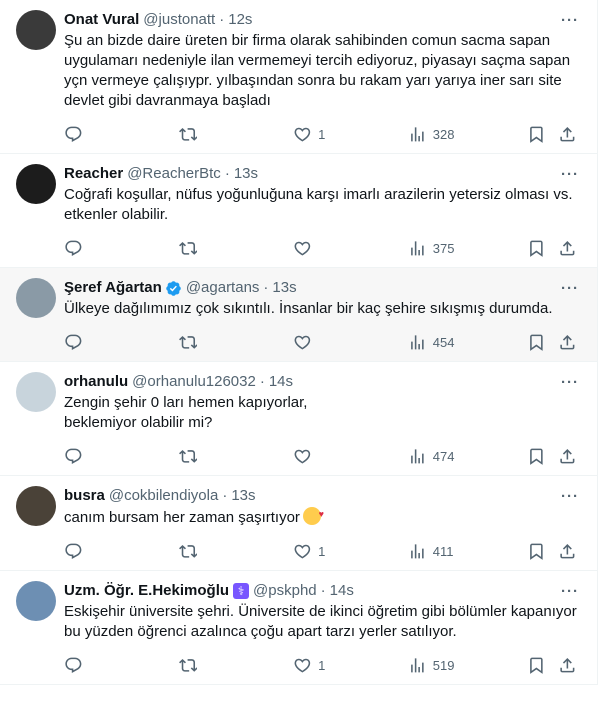 The image size is (604, 716). Describe the element at coordinates (194, 382) in the screenshot. I see `user-handle: @orhanulu126032` at that location.